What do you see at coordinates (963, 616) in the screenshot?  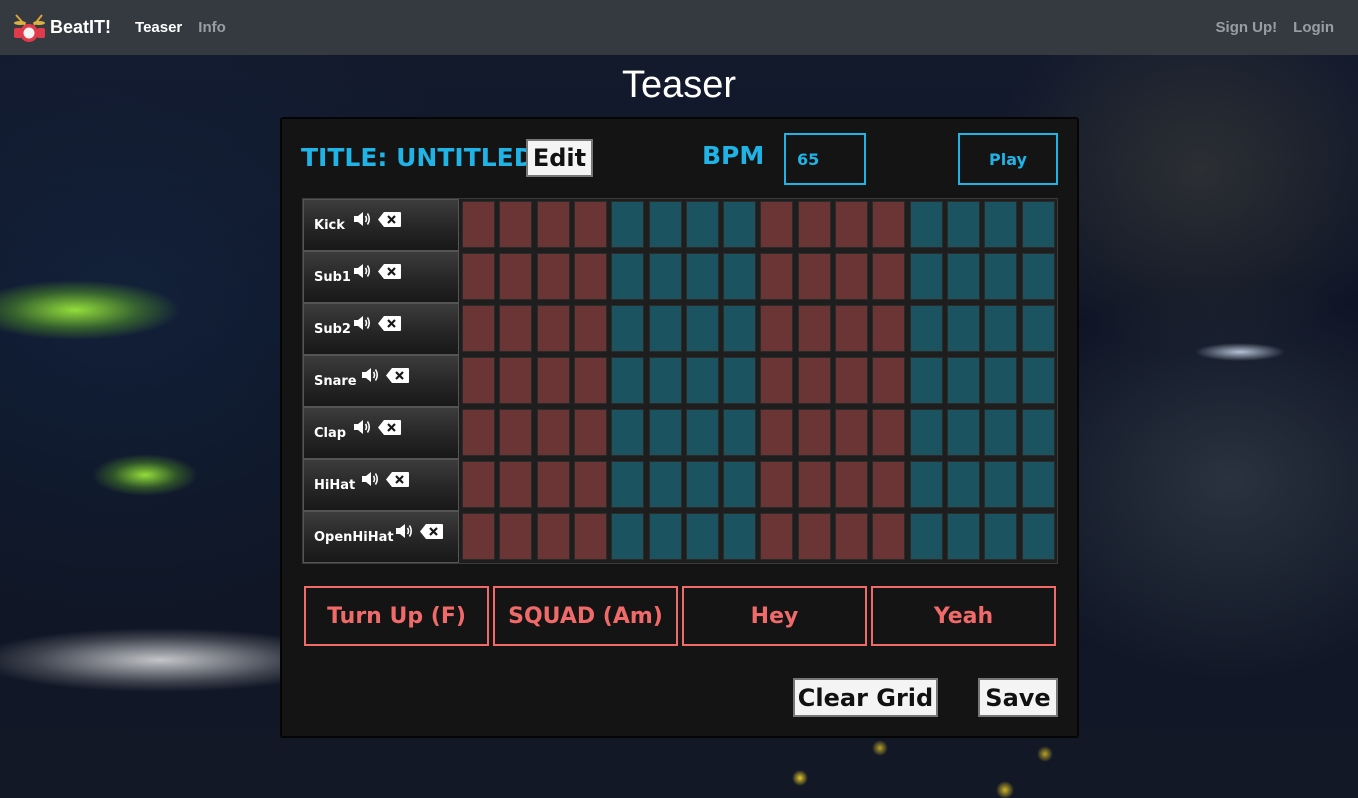 I see `sample-button-yeah: Yeah` at bounding box center [963, 616].